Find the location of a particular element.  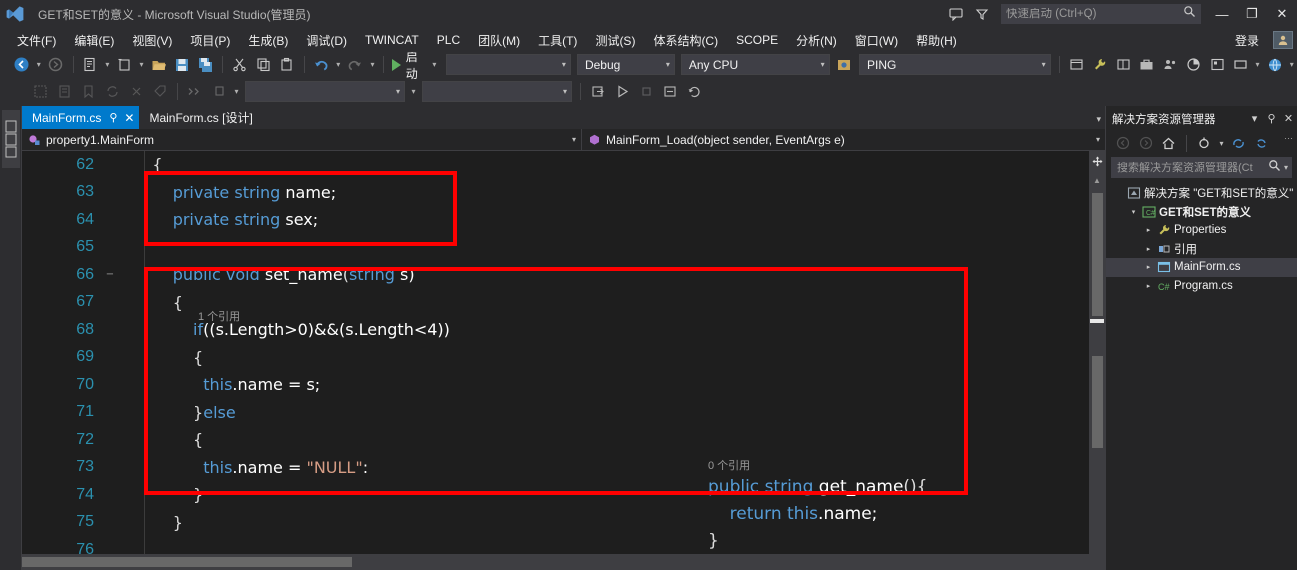

menu-item-view: 视图(V) is located at coordinates (152, 40).